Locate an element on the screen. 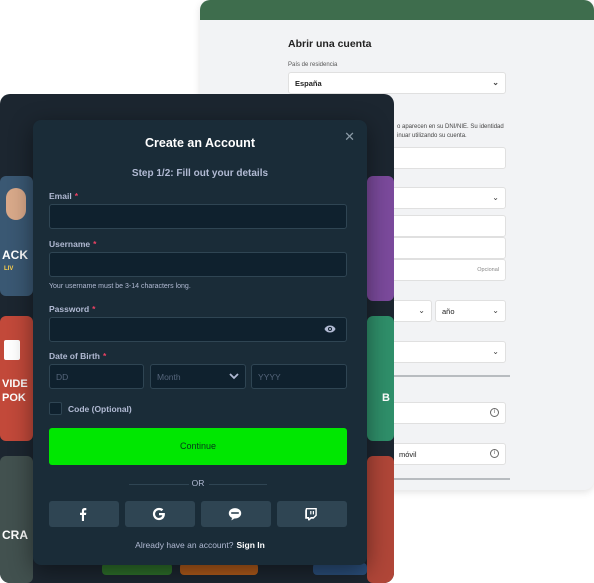 This screenshot has height=583, width=594. username-label-text: Username is located at coordinates (70, 244).